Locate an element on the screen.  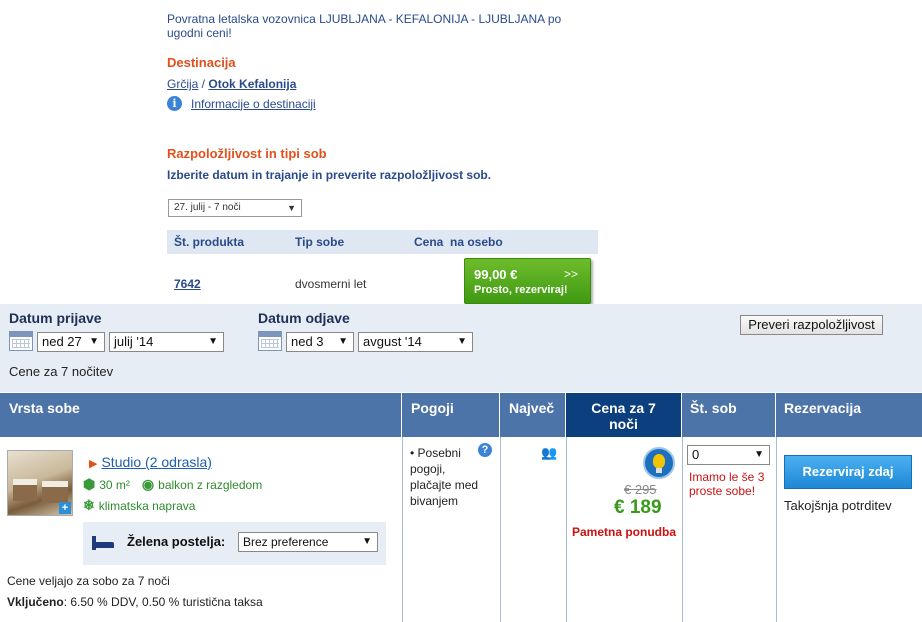
room-photo: + is located at coordinates (40, 483).